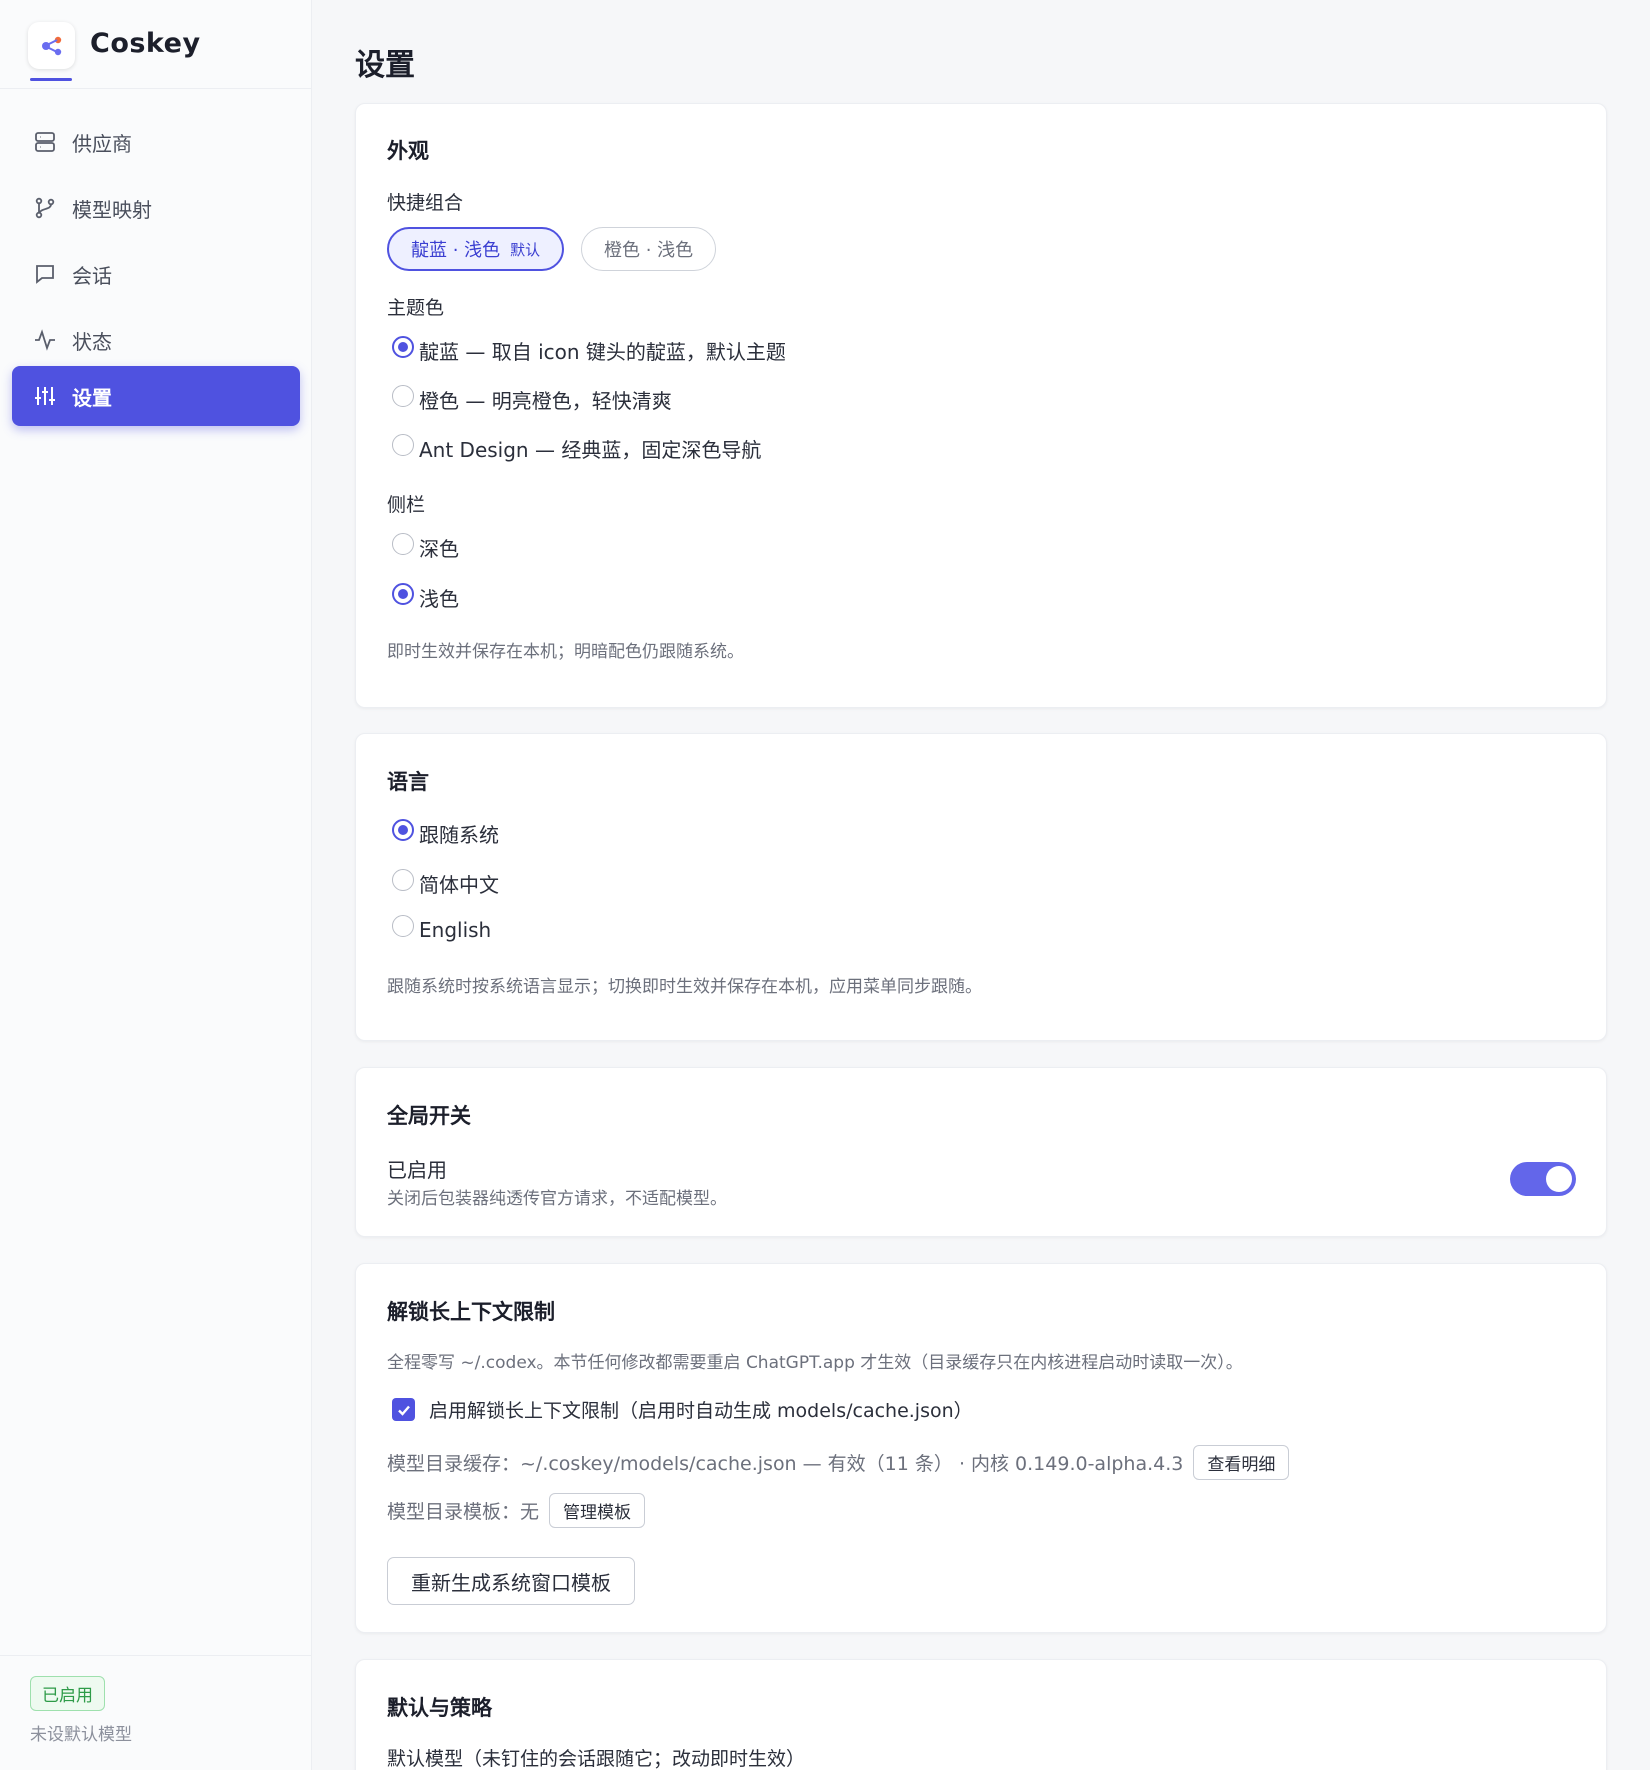 This screenshot has width=1650, height=1770. Describe the element at coordinates (684, 987) in the screenshot. I see `language-hint: 跟随系统时按系统语言显示；切换即时生效并保存在本机，应用菜单同步跟随。` at that location.